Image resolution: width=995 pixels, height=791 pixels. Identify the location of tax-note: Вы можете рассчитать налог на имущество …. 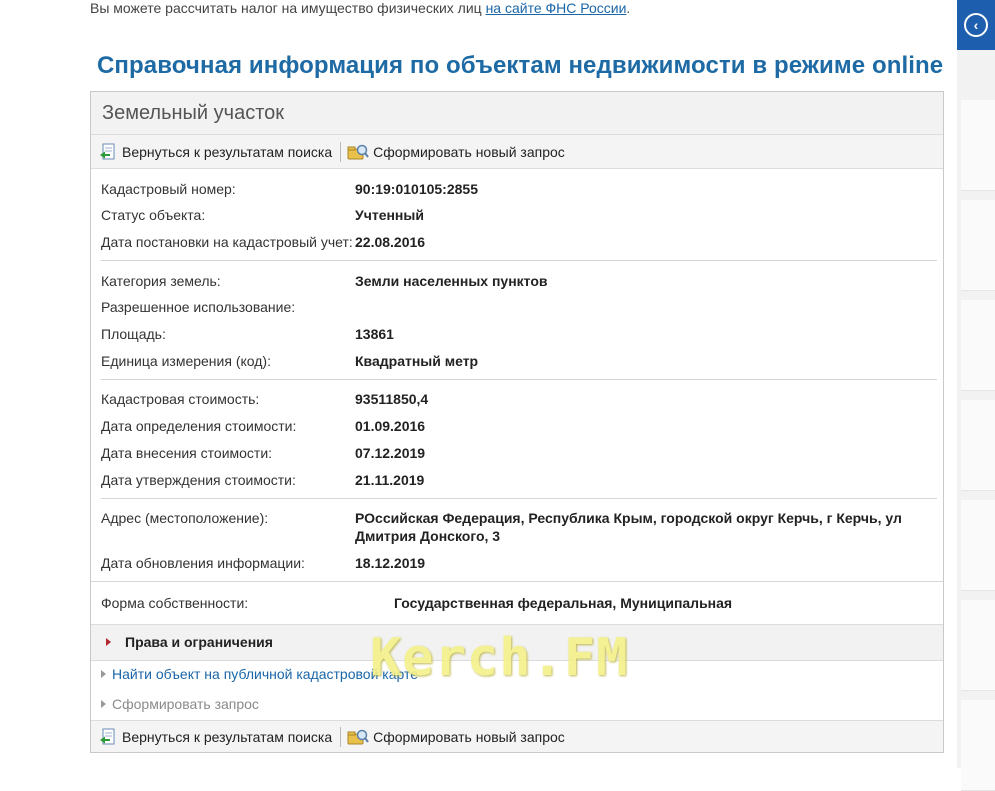
(360, 8).